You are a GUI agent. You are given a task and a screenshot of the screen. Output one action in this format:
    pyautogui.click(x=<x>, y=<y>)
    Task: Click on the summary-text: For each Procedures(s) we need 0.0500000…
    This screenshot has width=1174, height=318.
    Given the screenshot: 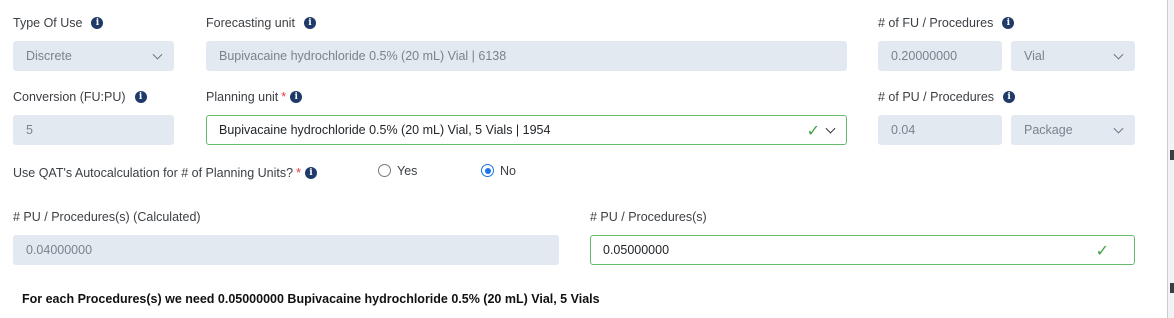 What is the action you would take?
    pyautogui.click(x=311, y=299)
    